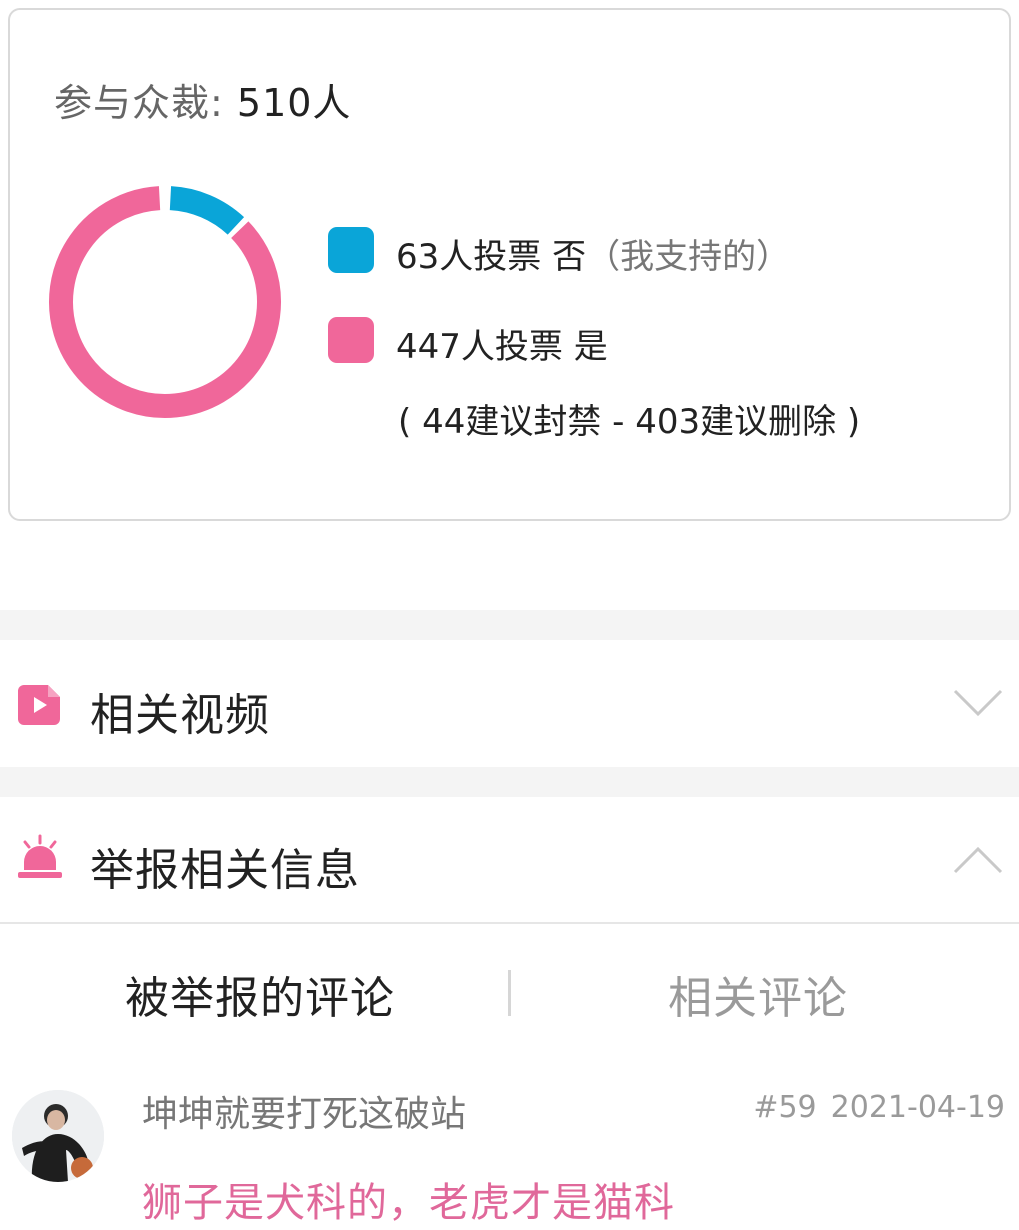  Describe the element at coordinates (509, 993) in the screenshot. I see `tab-separator` at that location.